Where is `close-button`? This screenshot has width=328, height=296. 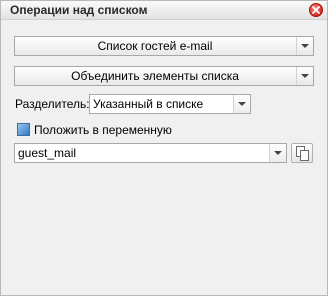
close-button is located at coordinates (316, 10).